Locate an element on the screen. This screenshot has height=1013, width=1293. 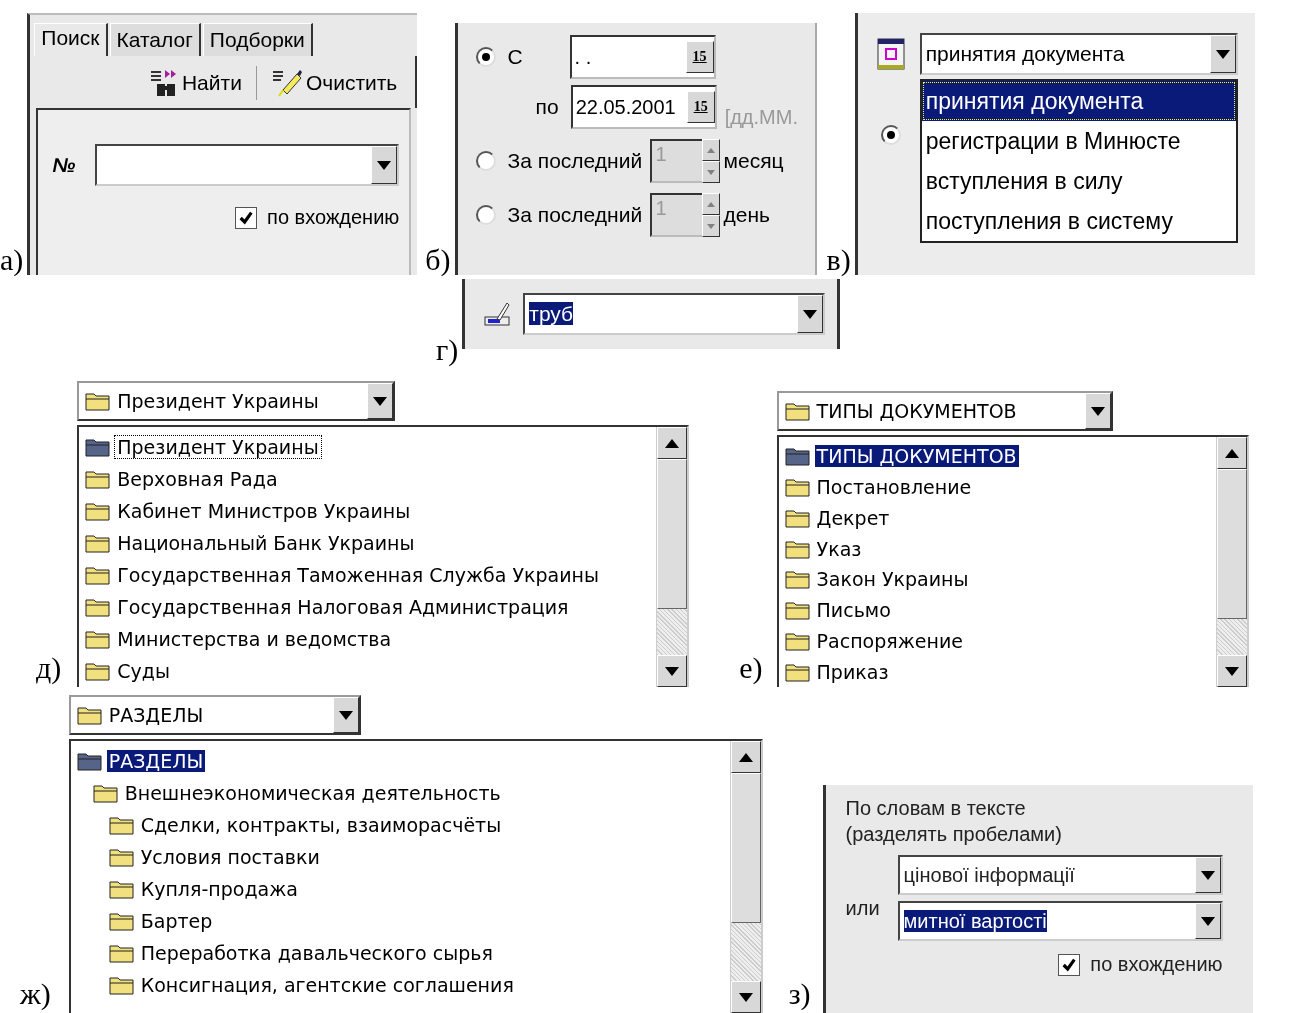
figure-label: а) is located at coordinates (12, 260).